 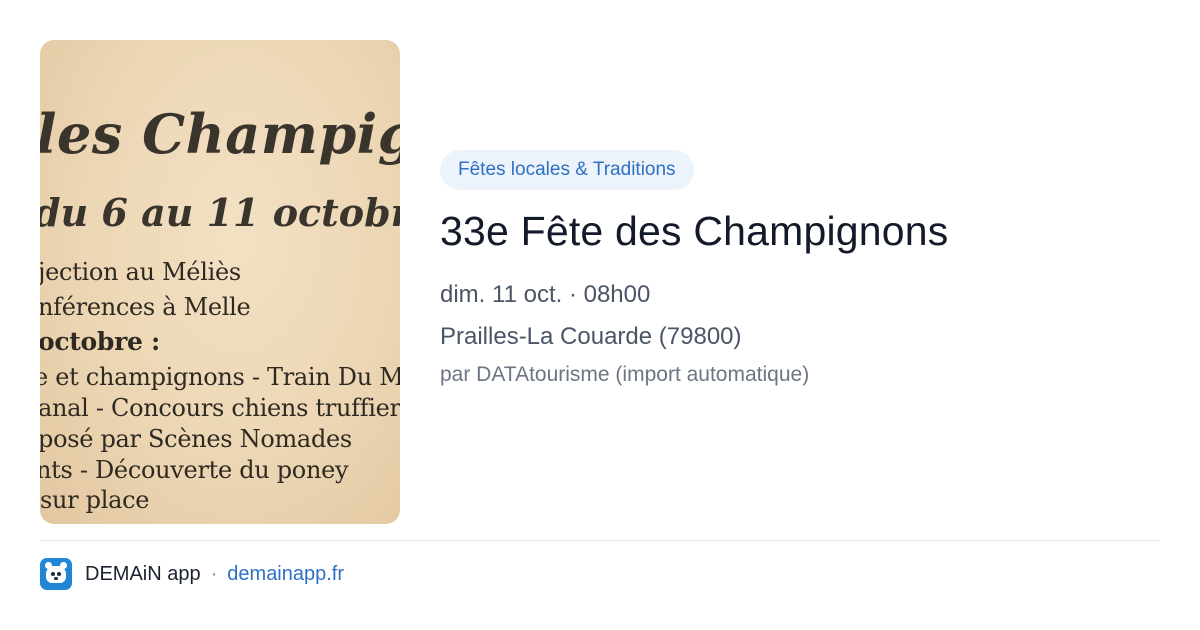 What do you see at coordinates (220, 134) in the screenshot?
I see `poster-heading: les Champig` at bounding box center [220, 134].